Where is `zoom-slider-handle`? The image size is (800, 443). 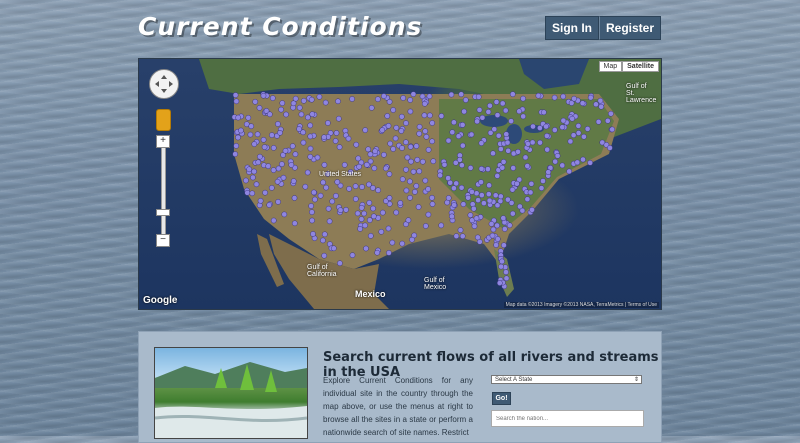 zoom-slider-handle is located at coordinates (163, 212).